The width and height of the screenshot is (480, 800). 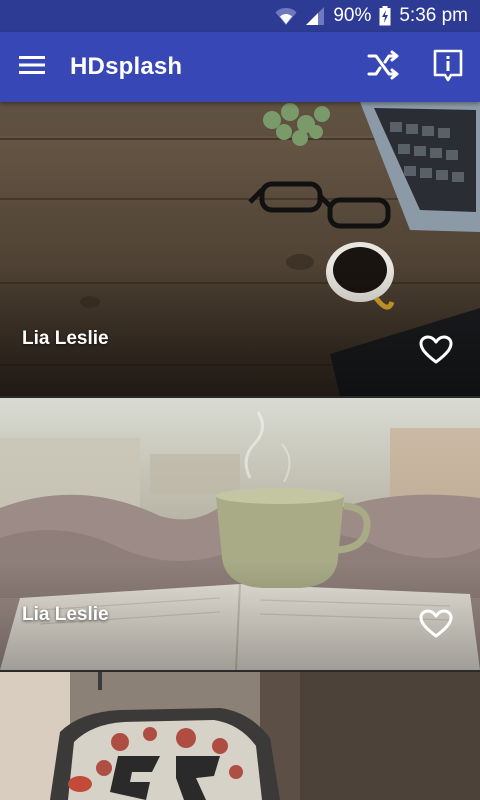 I want to click on hamburger-menu-icon, so click(x=32, y=67).